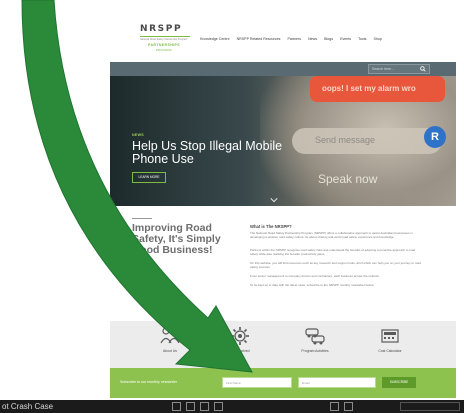 This screenshot has height=413, width=464. What do you see at coordinates (315, 351) in the screenshot?
I see `feature-label: Program Activities` at bounding box center [315, 351].